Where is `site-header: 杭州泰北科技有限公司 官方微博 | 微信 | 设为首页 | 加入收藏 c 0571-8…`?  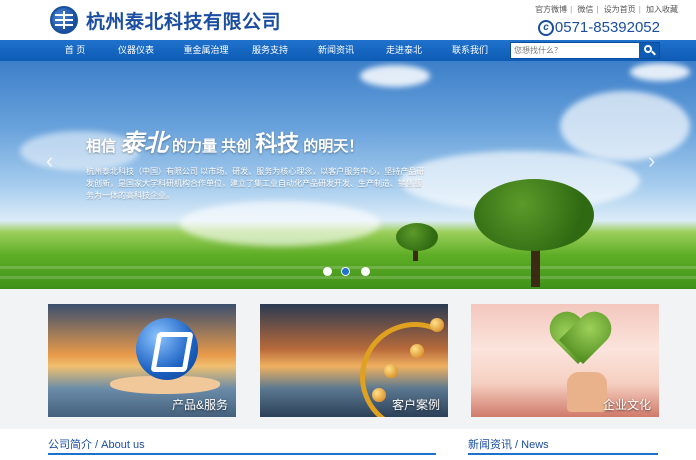
site-header: 杭州泰北科技有限公司 官方微博 | 微信 | 设为首页 | 加入收藏 c 0571-8… is located at coordinates (348, 20).